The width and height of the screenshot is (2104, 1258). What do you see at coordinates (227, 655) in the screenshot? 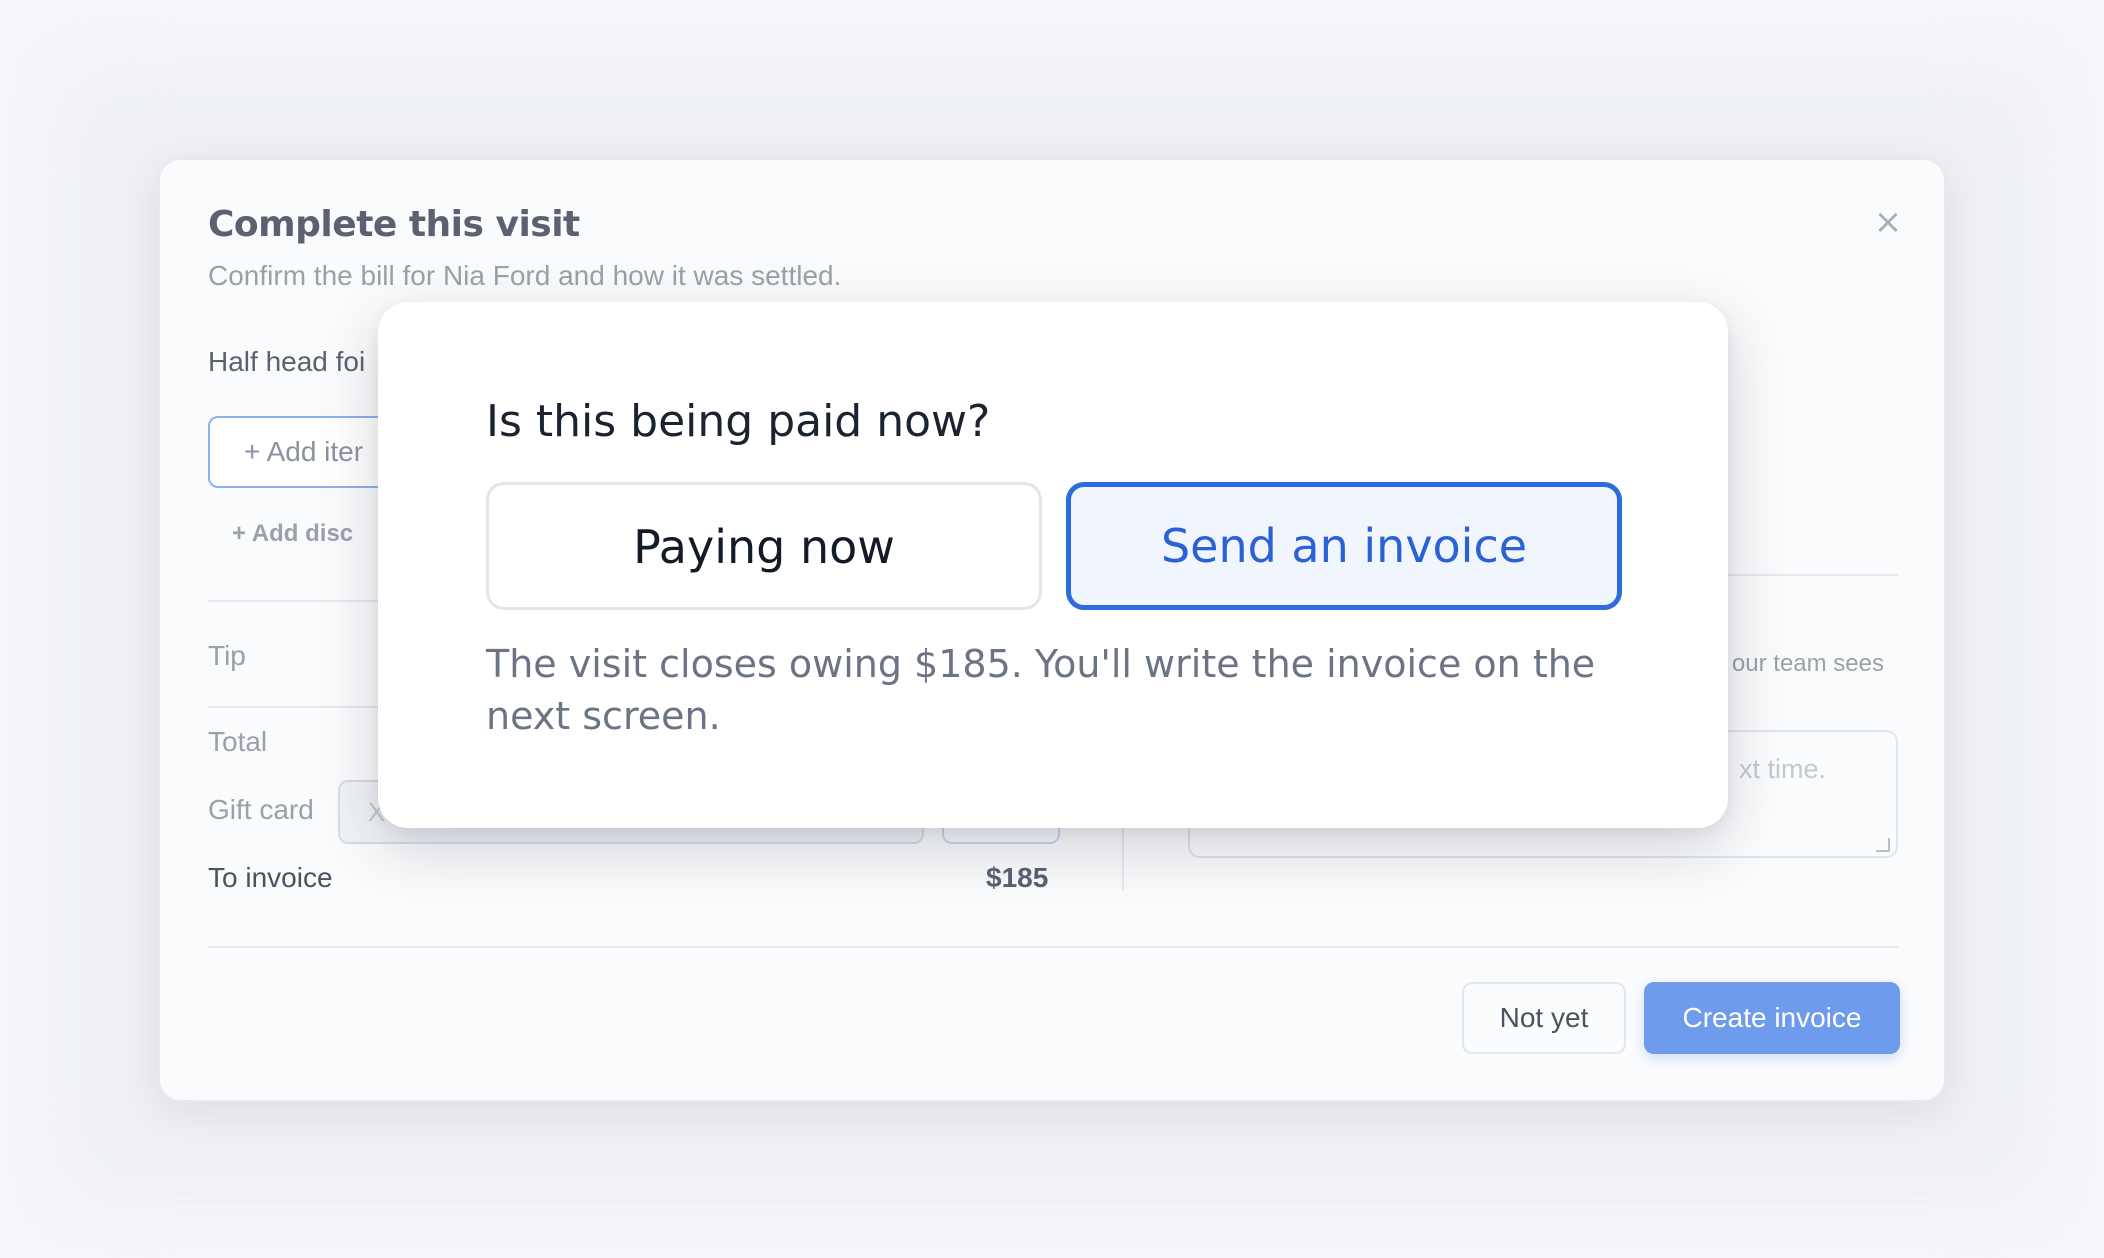
I see `tip-label: Tip` at bounding box center [227, 655].